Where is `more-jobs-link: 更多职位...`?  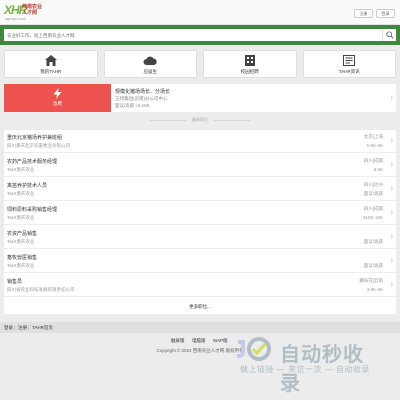
more-jobs-link: 更多职位... is located at coordinates (200, 307).